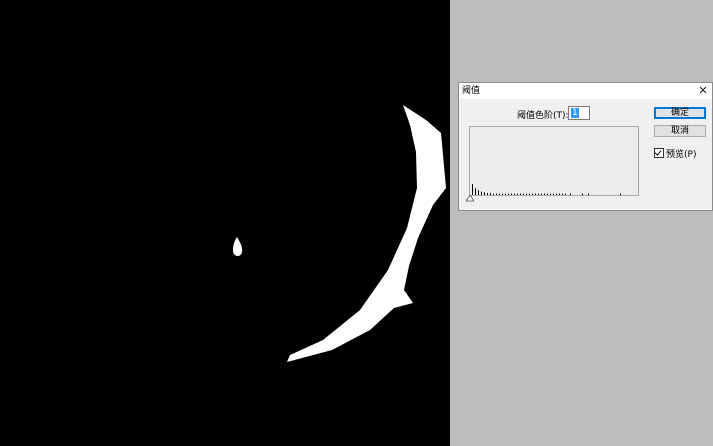 This screenshot has height=446, width=713. Describe the element at coordinates (554, 161) in the screenshot. I see `histogram` at that location.